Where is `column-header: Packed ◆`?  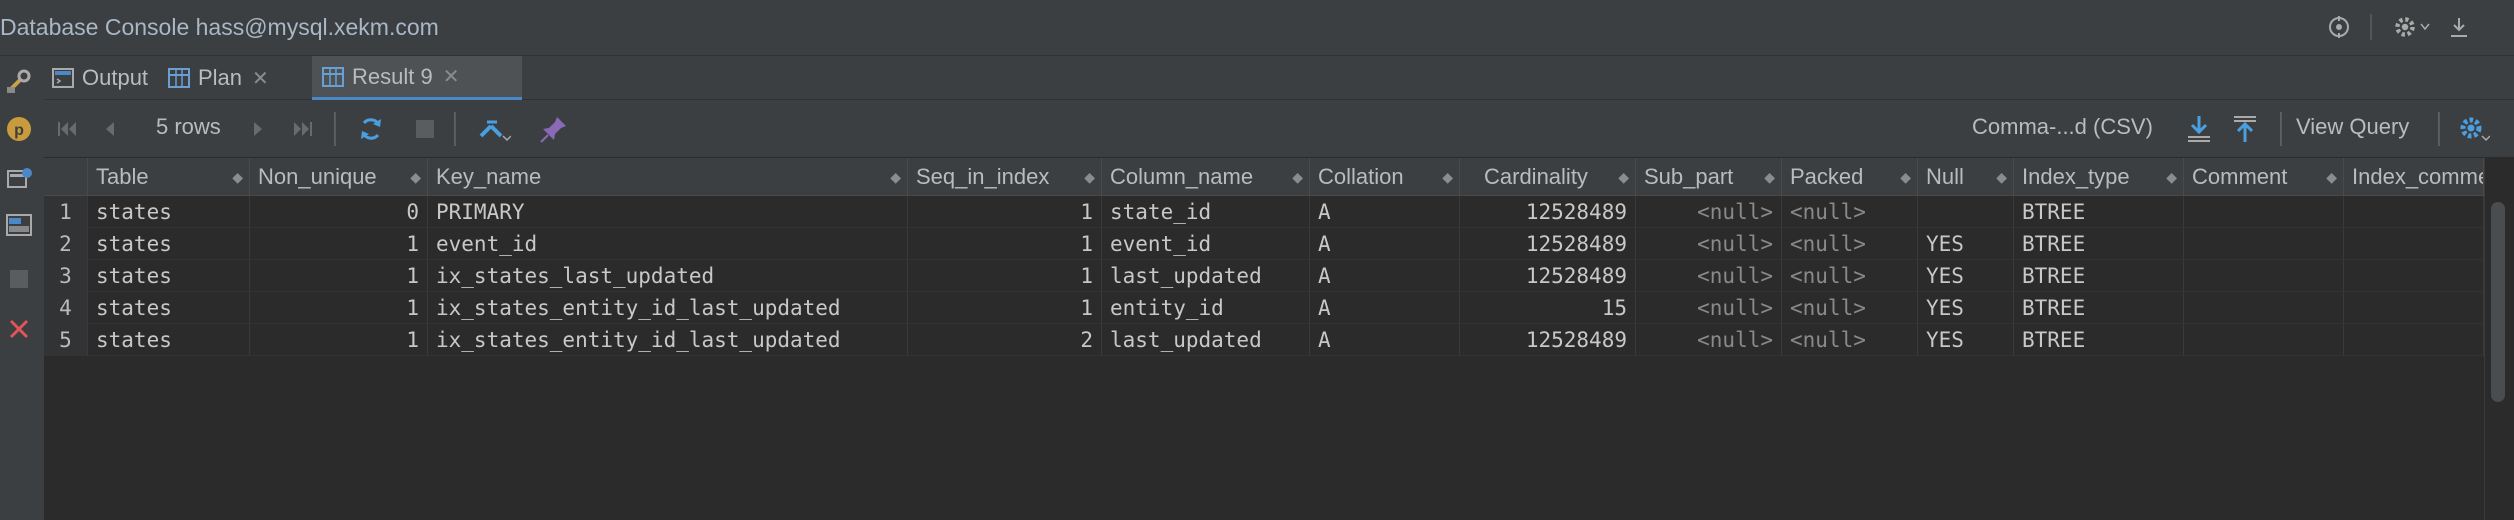
column-header: Packed ◆ is located at coordinates (1850, 177).